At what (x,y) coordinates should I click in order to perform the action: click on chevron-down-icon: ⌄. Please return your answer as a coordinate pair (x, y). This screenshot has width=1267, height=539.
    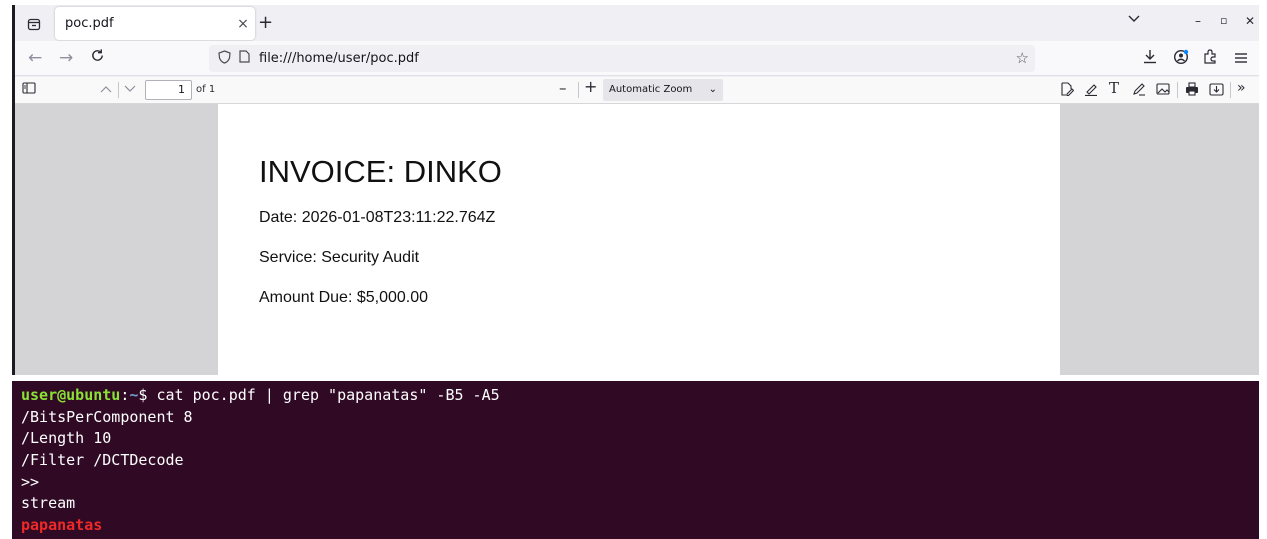
    Looking at the image, I should click on (712, 89).